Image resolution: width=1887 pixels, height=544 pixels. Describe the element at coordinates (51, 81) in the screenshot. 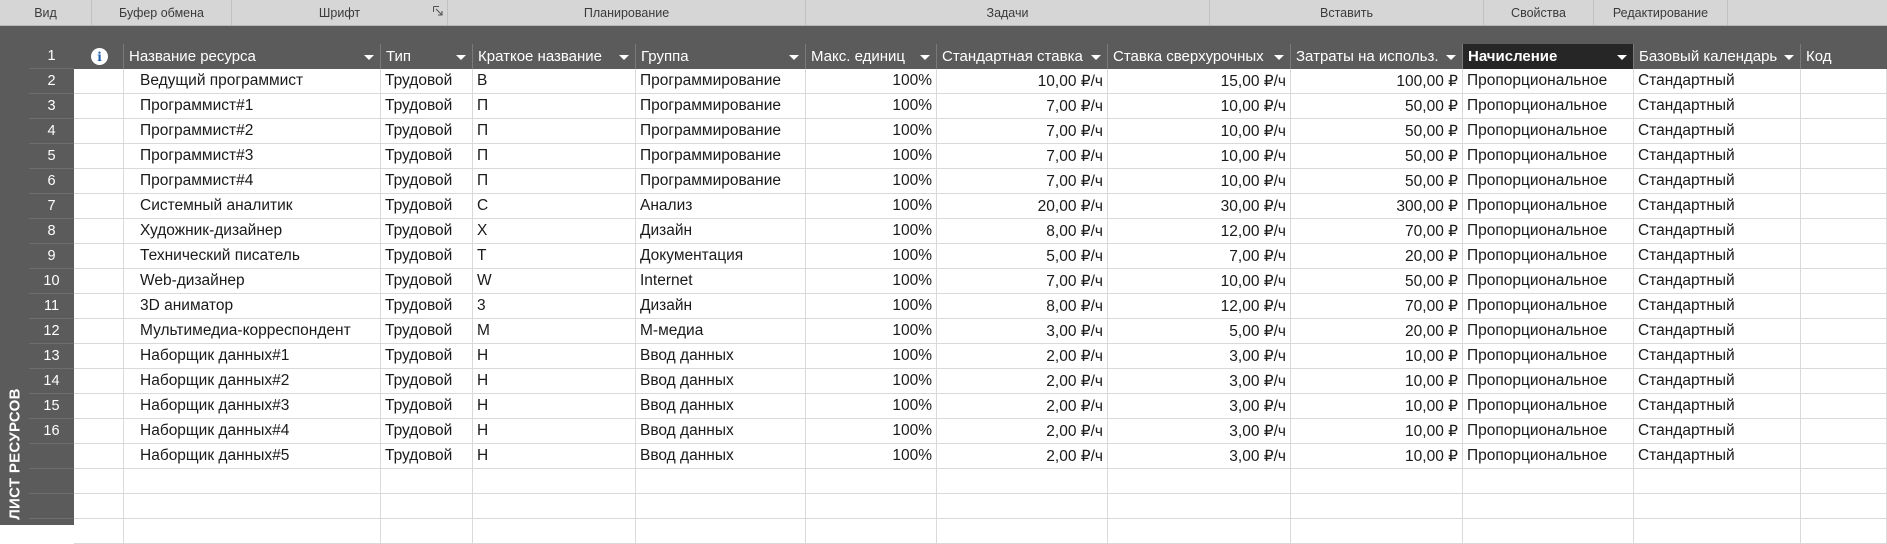

I see `row-number: 2` at that location.